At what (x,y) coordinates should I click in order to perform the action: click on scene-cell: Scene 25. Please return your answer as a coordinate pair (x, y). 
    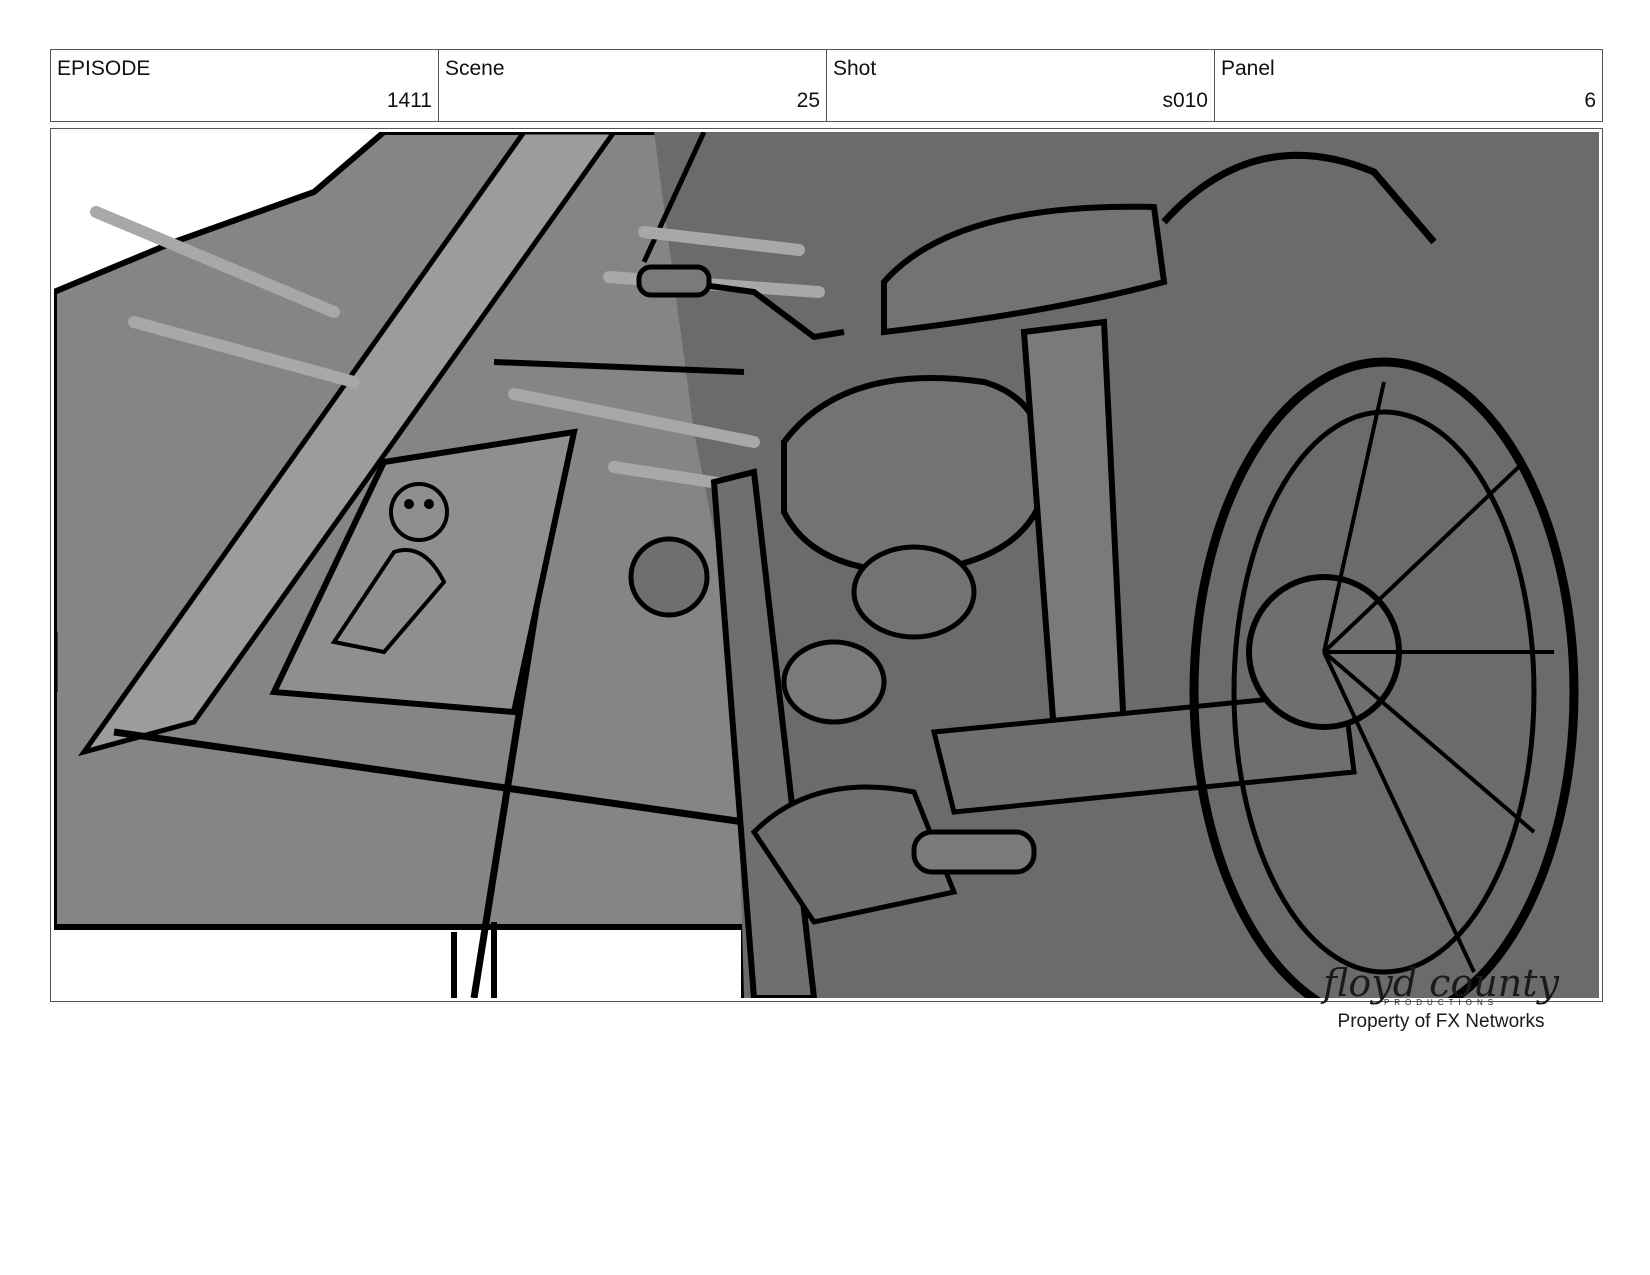
    Looking at the image, I should click on (633, 85).